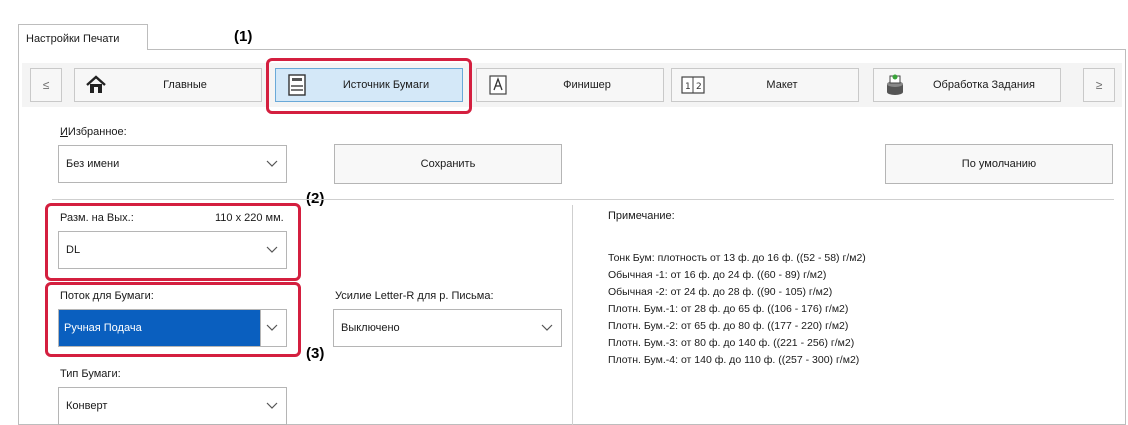 This screenshot has height=425, width=1128. I want to click on note-divider, so click(572, 315).